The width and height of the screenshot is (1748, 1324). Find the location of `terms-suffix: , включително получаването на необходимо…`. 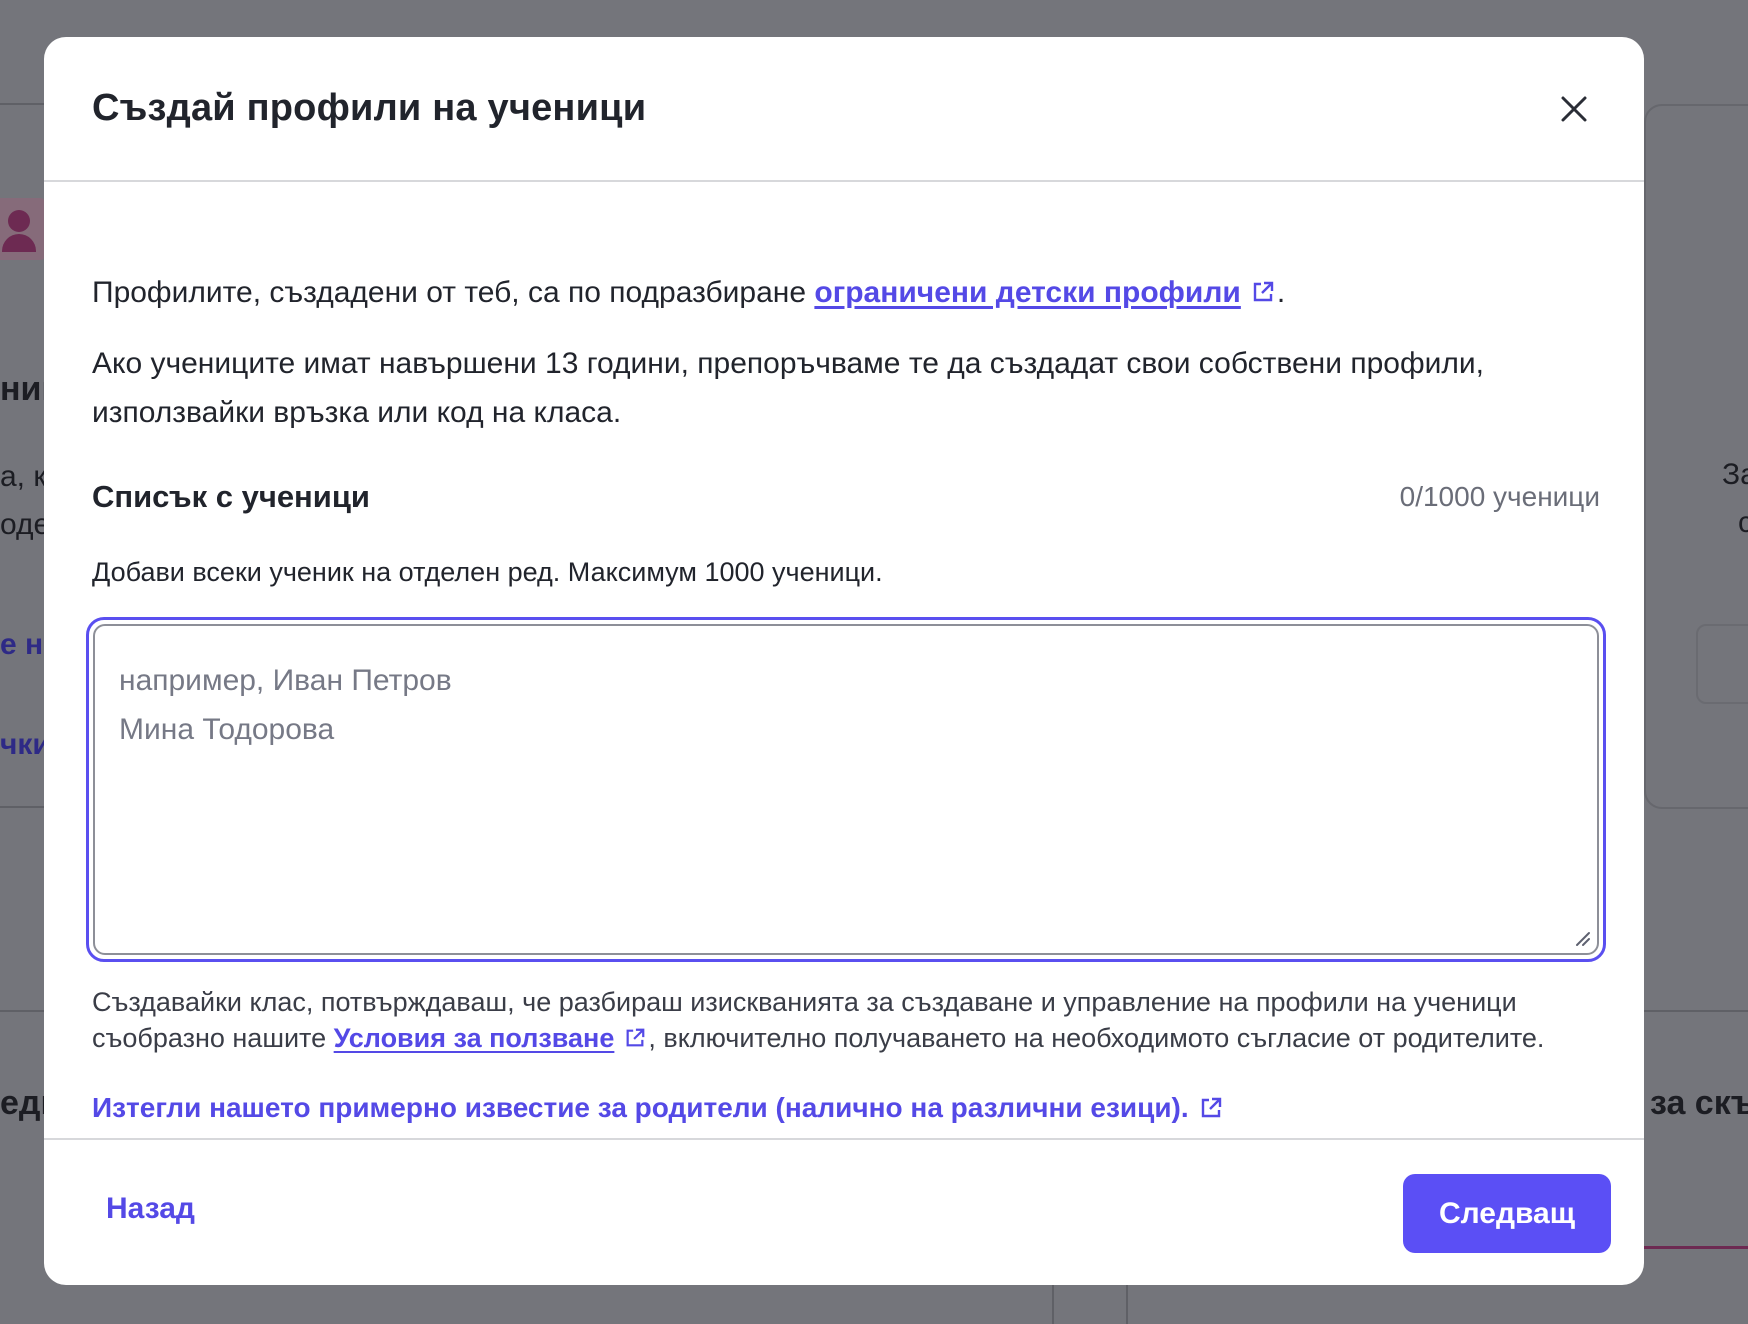

terms-suffix: , включително получаването на необходимо… is located at coordinates (1096, 1038).